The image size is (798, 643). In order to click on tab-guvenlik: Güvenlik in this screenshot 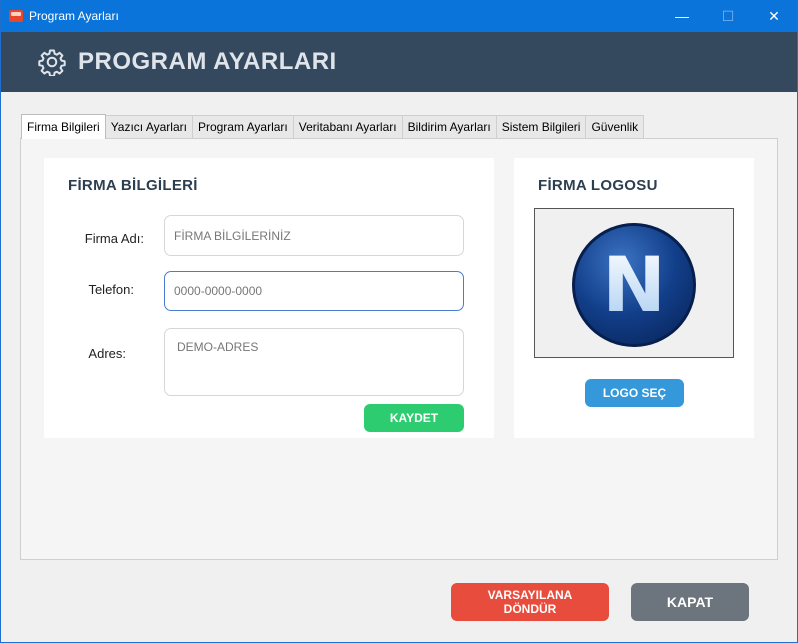, I will do `click(615, 126)`.